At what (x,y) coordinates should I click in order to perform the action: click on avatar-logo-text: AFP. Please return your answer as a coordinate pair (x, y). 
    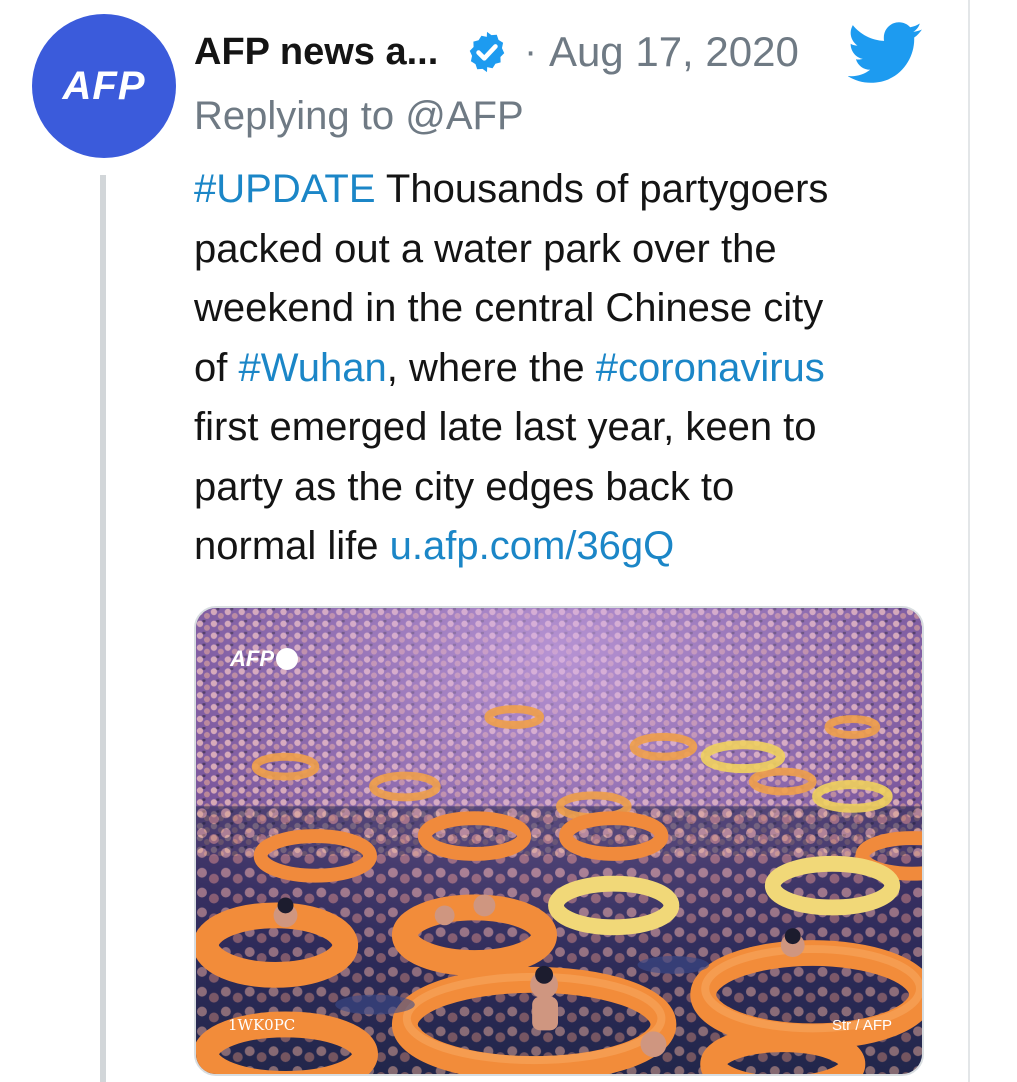
    Looking at the image, I should click on (104, 85).